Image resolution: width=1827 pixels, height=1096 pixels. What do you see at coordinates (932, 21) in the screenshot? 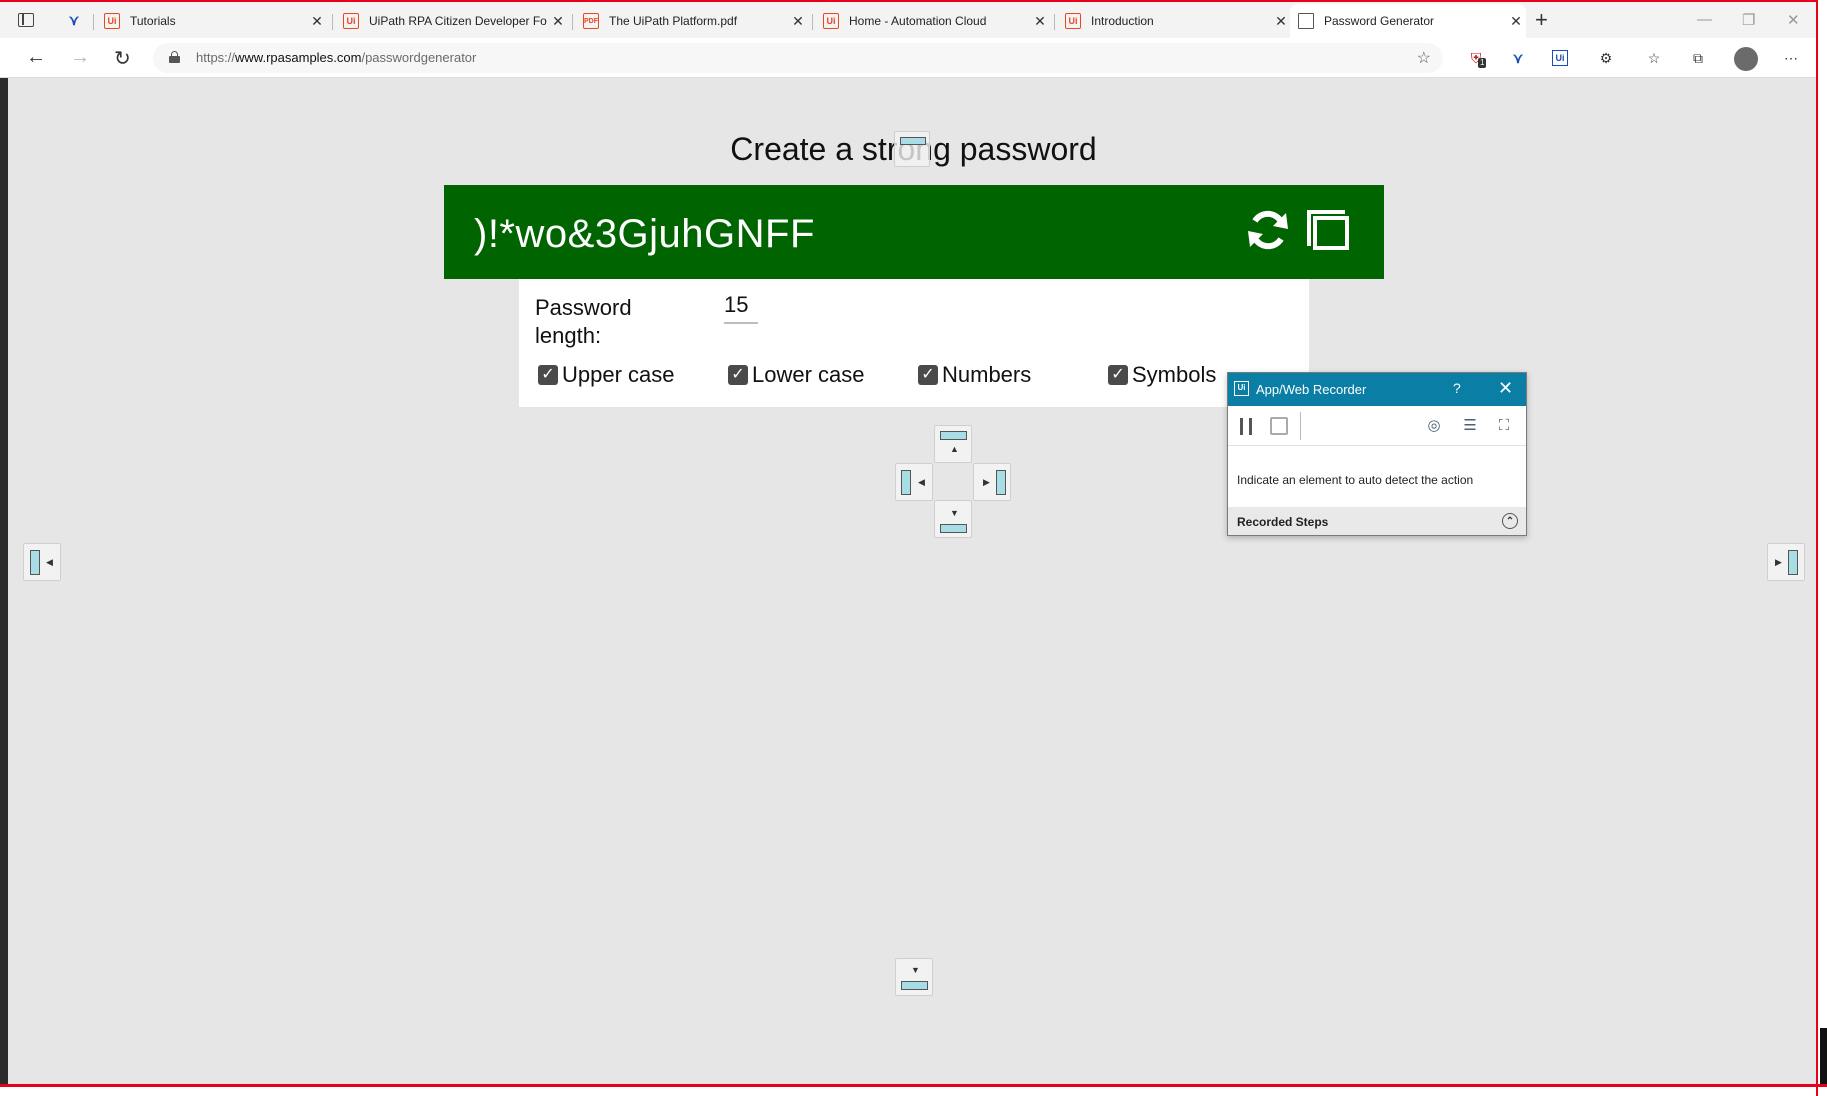
I see `tab-automation-cloud: Ui Home - Automation Cloud ✕` at bounding box center [932, 21].